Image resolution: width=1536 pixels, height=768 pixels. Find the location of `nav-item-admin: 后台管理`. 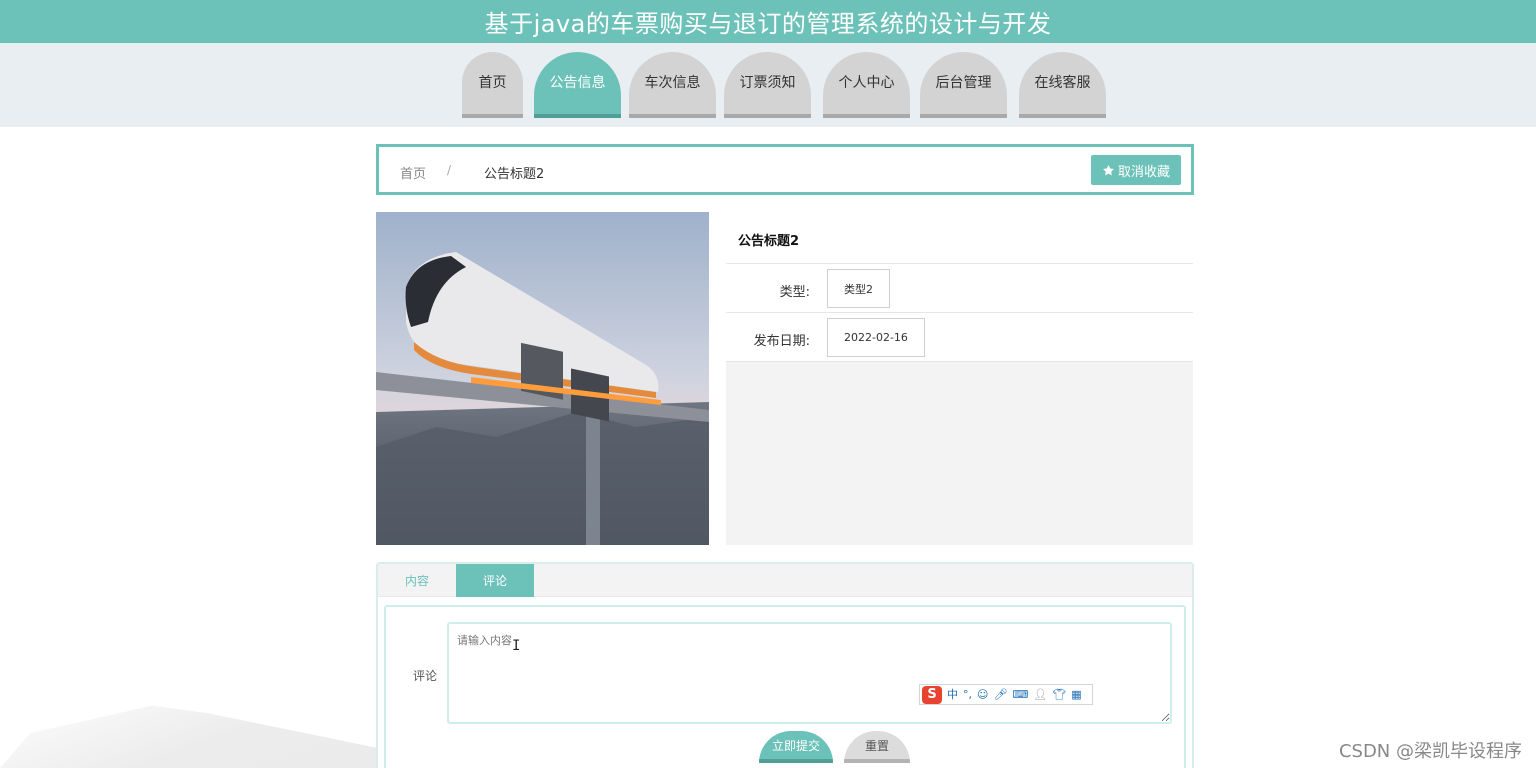

nav-item-admin: 后台管理 is located at coordinates (963, 85).